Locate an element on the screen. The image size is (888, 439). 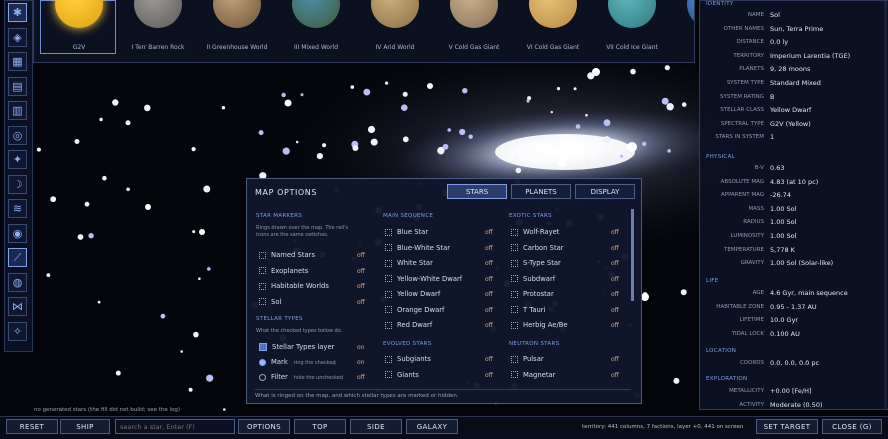
globe-icon-button: ◉ is located at coordinates (17, 233).